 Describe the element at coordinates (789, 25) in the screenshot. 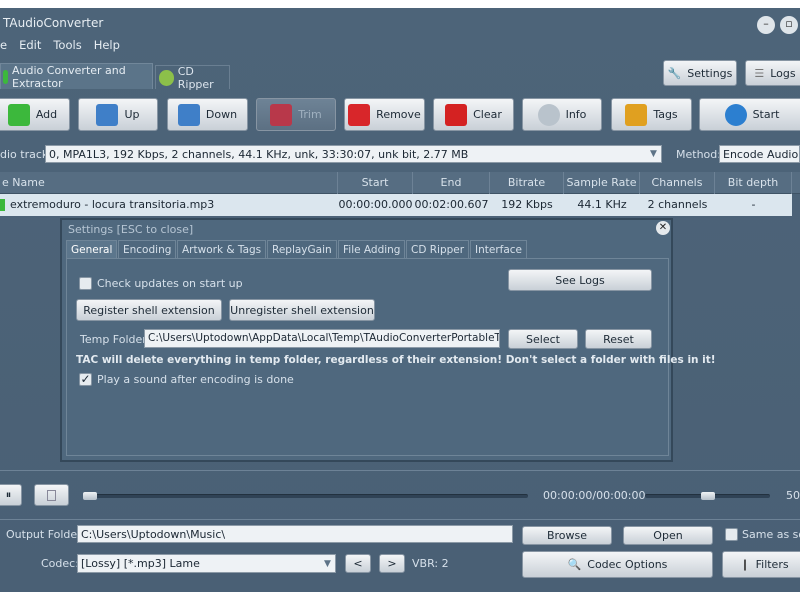

I see `maximize-button: ▫` at that location.